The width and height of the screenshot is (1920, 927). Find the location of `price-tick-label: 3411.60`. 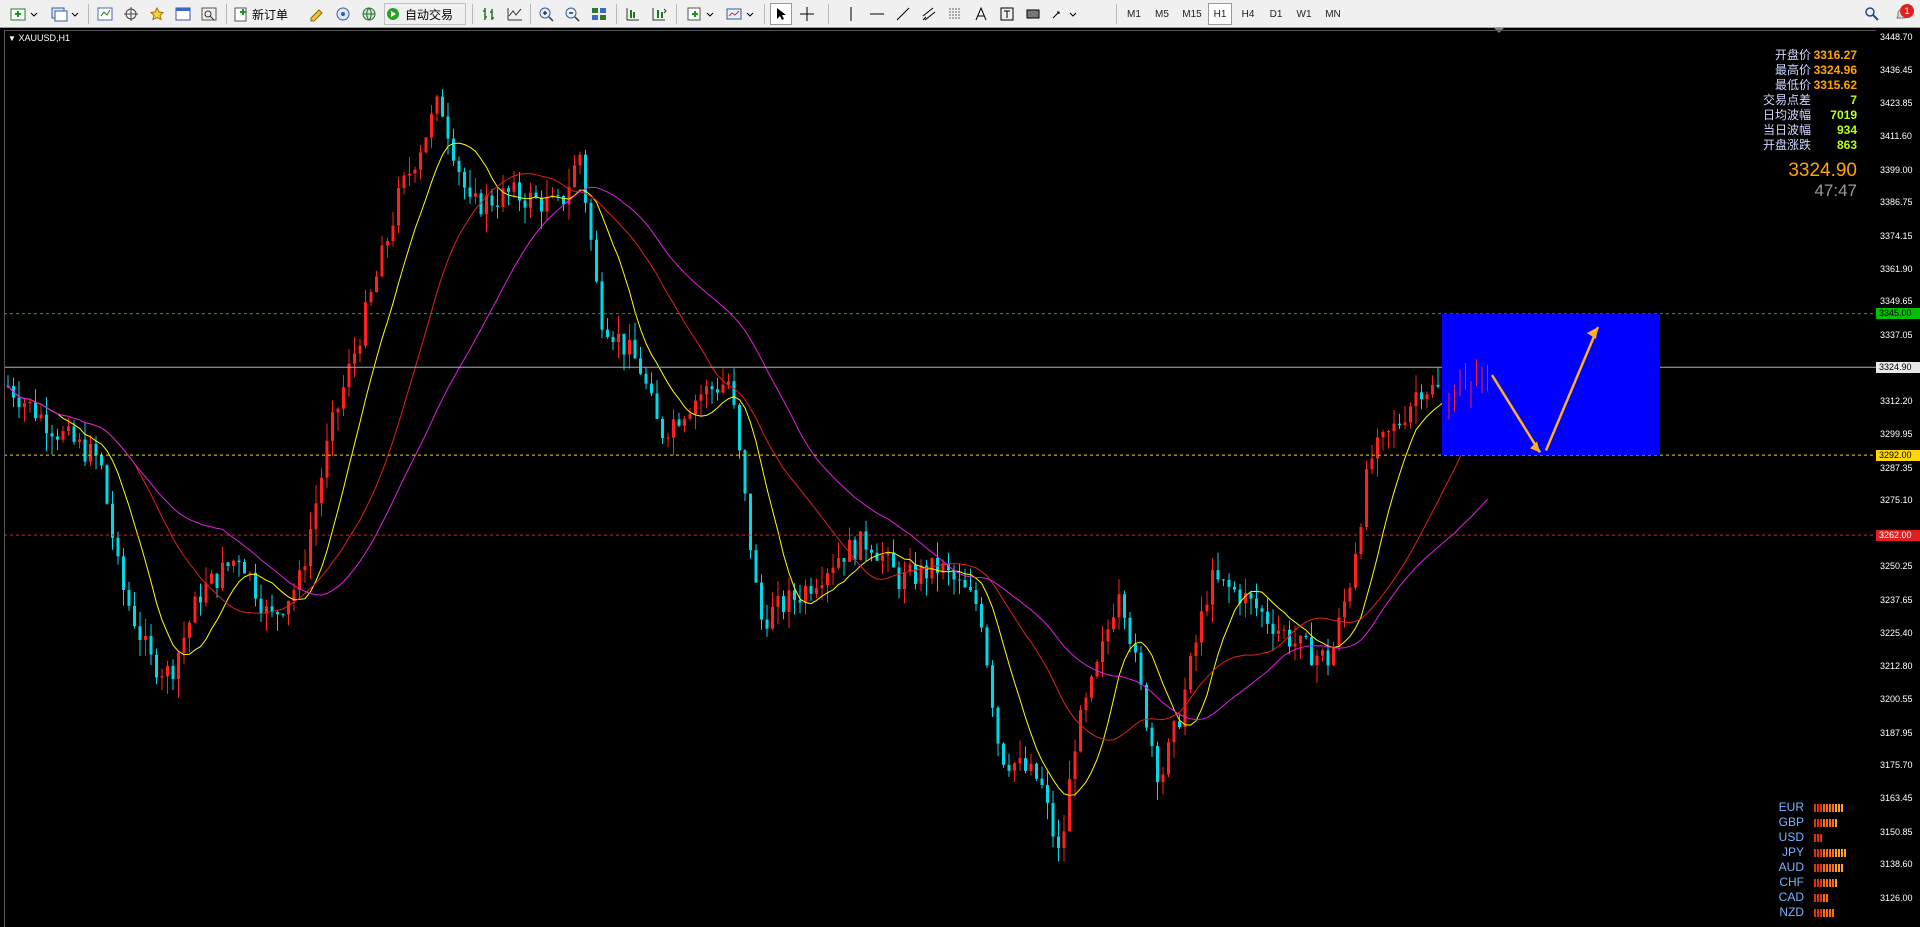

price-tick-label: 3411.60 is located at coordinates (1896, 135).